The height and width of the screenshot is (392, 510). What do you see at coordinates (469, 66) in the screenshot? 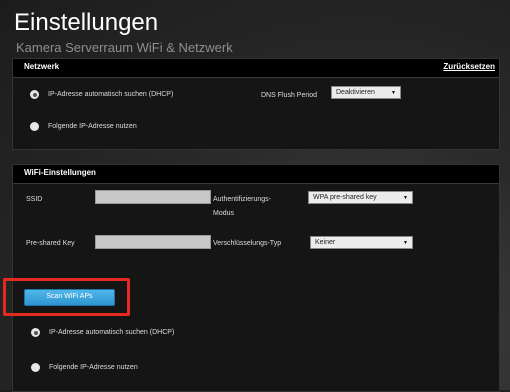
I see `reset-link: Zurücksetzen` at bounding box center [469, 66].